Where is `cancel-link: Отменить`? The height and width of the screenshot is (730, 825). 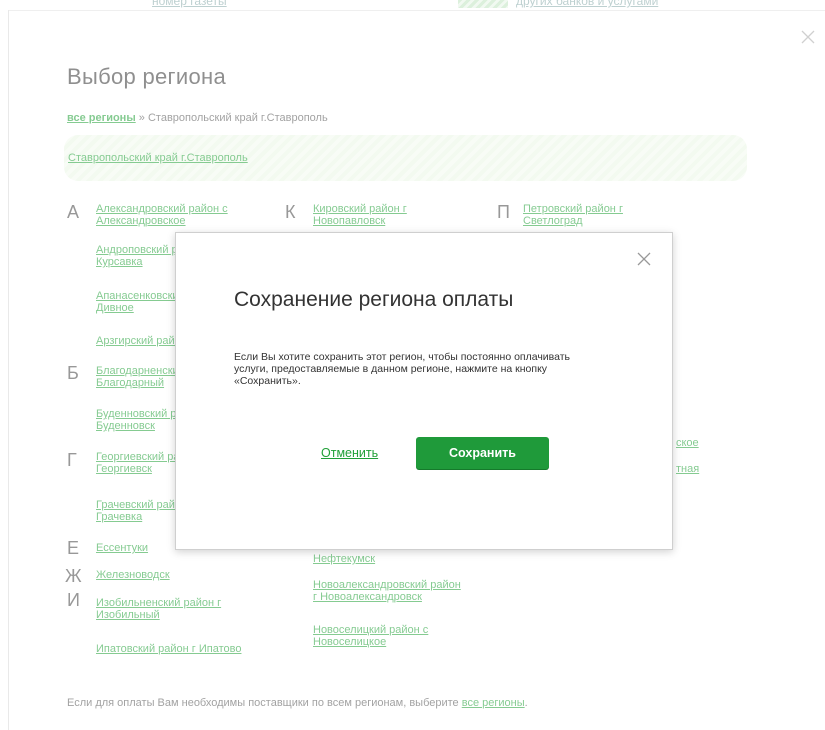
cancel-link: Отменить is located at coordinates (349, 453).